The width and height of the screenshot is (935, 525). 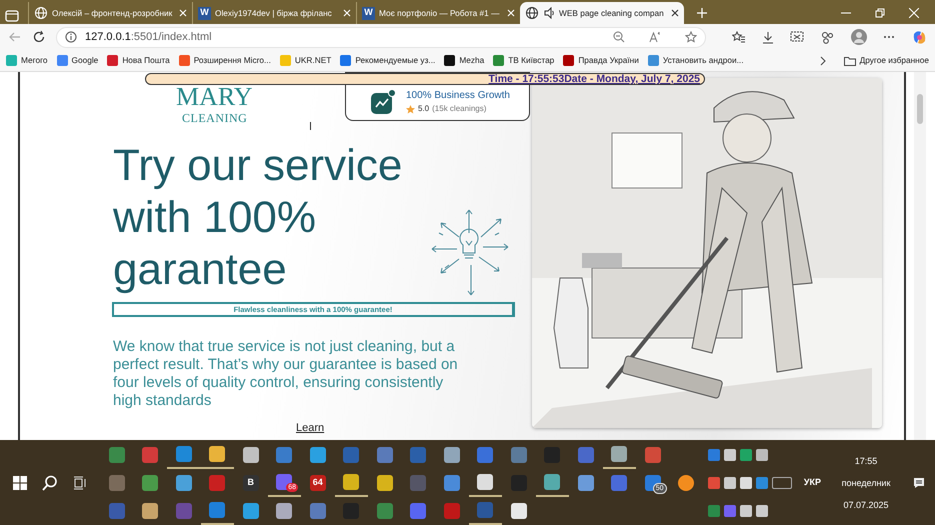 What do you see at coordinates (464, 60) in the screenshot?
I see `bookmark-item: Mezha` at bounding box center [464, 60].